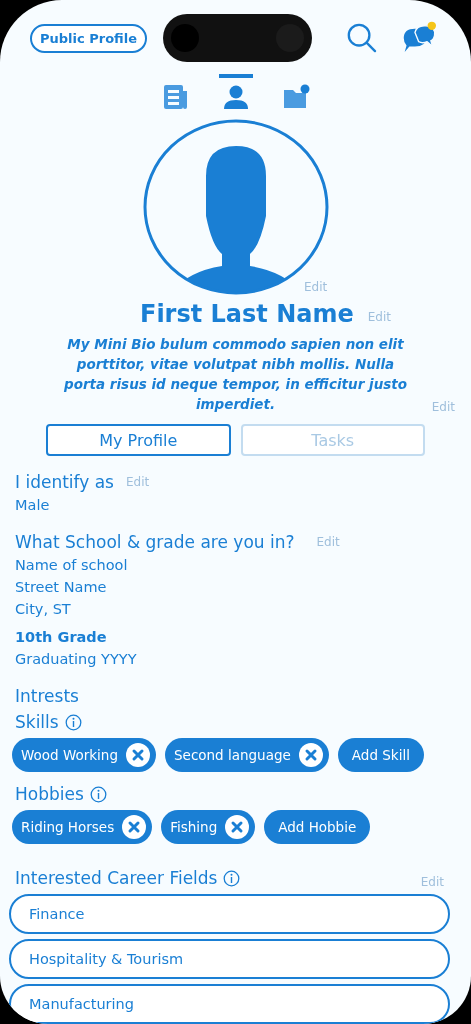  Describe the element at coordinates (47, 696) in the screenshot. I see `section-title: Intrests` at that location.